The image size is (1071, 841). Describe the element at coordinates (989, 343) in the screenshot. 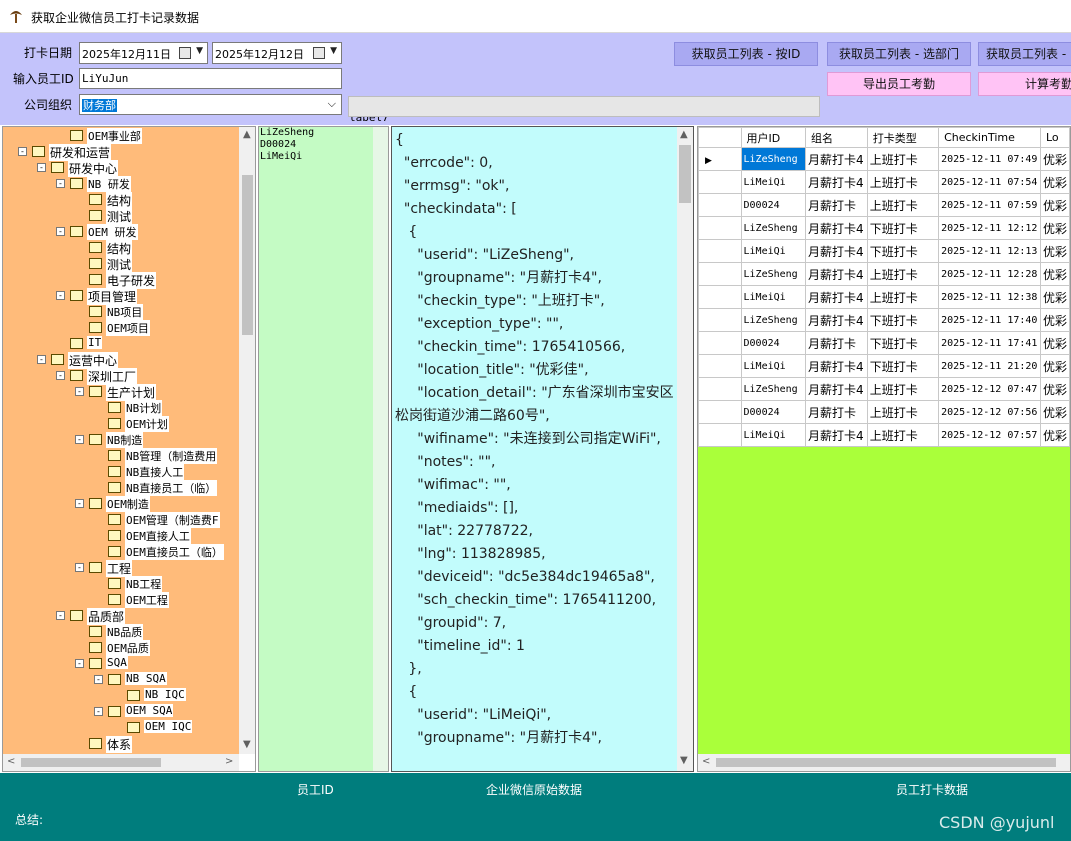

I see `table-cell: 2025-12-11 17:41` at that location.